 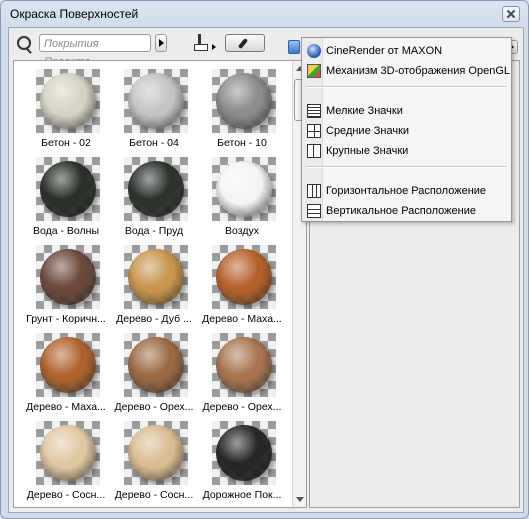 What do you see at coordinates (314, 111) in the screenshot?
I see `small-icons-icon` at bounding box center [314, 111].